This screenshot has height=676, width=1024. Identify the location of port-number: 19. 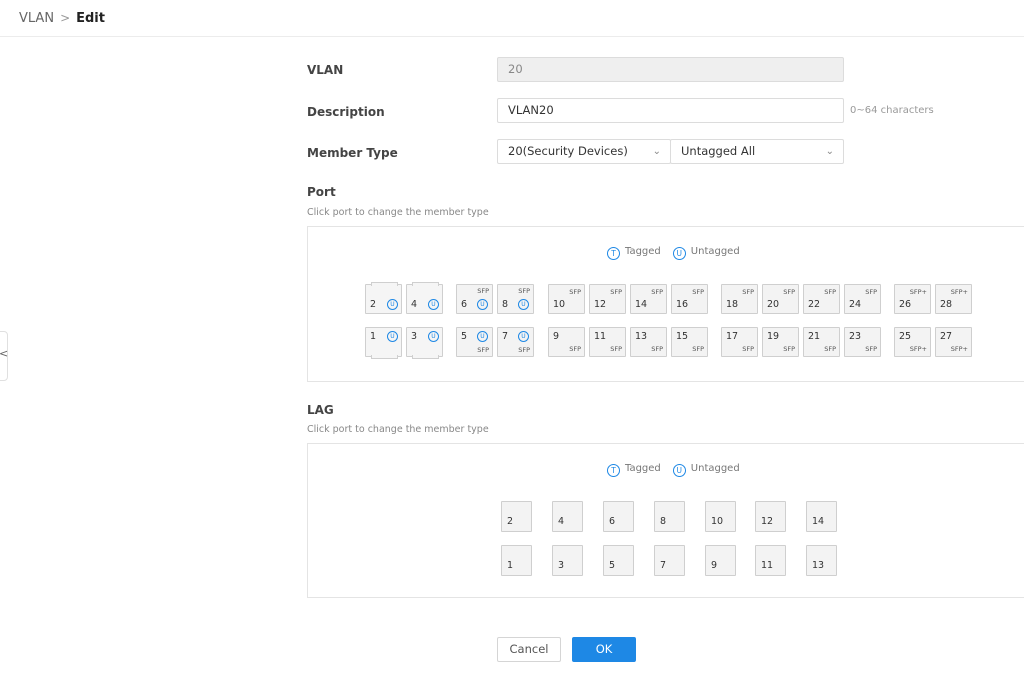
(773, 336).